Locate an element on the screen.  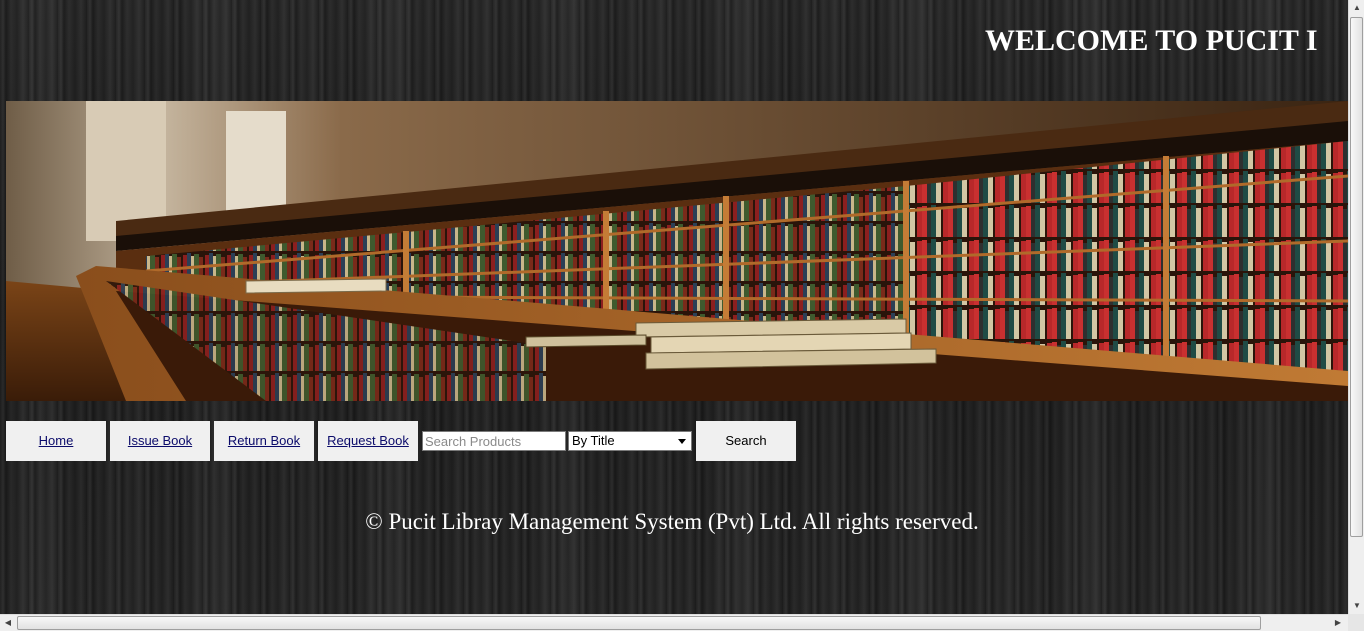
chevron-down-icon is located at coordinates (682, 441).